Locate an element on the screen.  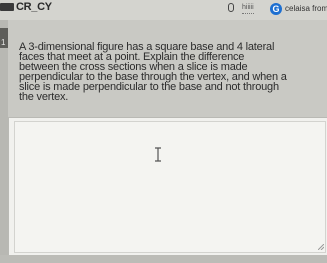
account-name: celaisa from is located at coordinates (306, 8).